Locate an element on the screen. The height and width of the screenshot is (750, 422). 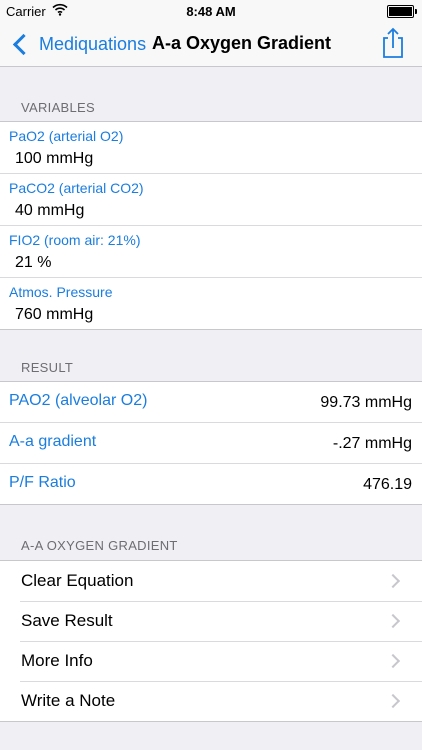
result-header: RESULT is located at coordinates (47, 367).